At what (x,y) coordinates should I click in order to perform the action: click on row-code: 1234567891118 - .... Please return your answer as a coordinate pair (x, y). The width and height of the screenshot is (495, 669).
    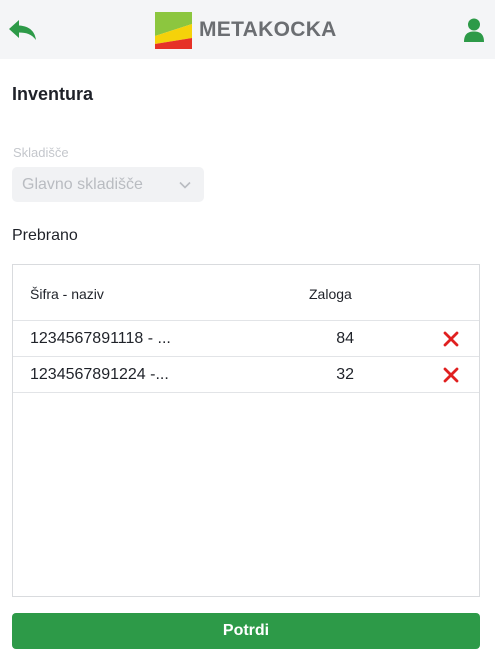
    Looking at the image, I should click on (100, 338).